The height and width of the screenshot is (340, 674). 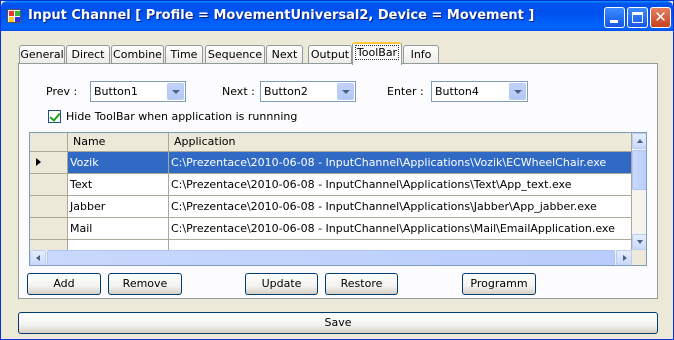 What do you see at coordinates (281, 284) in the screenshot?
I see `update-button: Update` at bounding box center [281, 284].